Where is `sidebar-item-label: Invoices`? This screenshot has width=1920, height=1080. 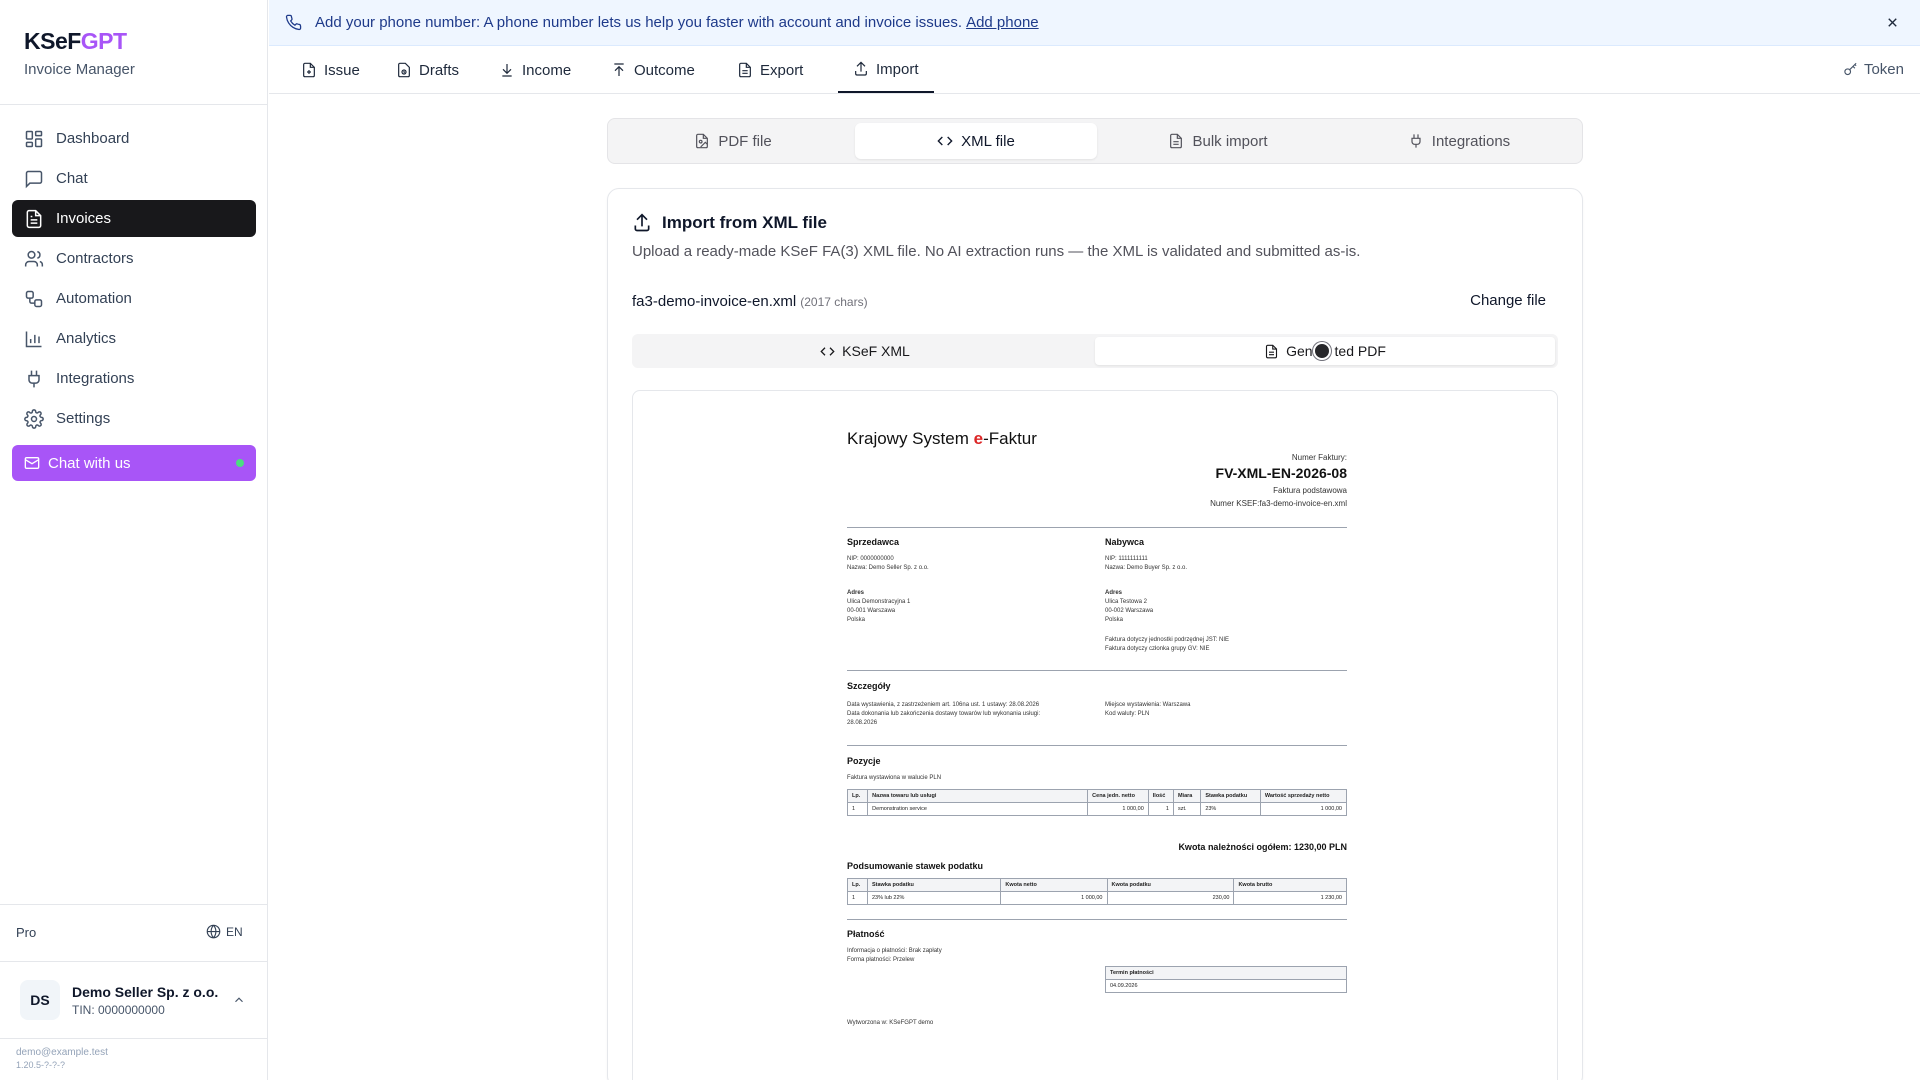
sidebar-item-label: Invoices is located at coordinates (84, 218).